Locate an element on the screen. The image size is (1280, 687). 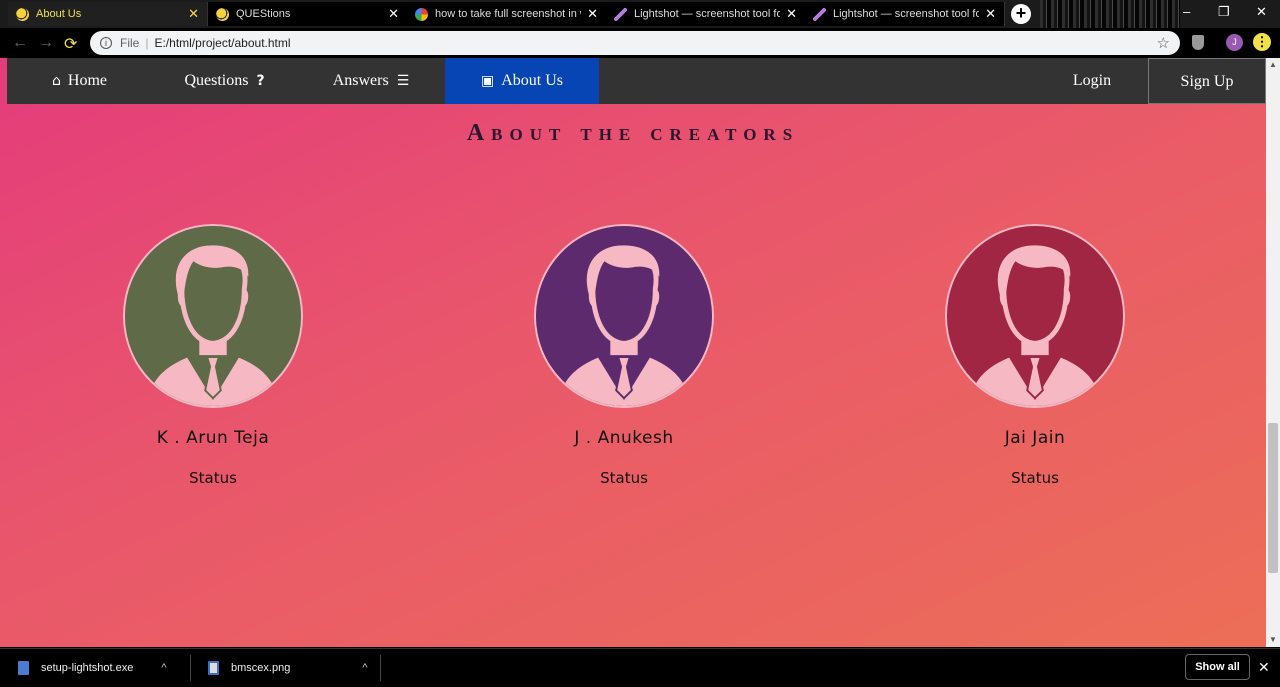
url-scheme: File is located at coordinates (130, 43).